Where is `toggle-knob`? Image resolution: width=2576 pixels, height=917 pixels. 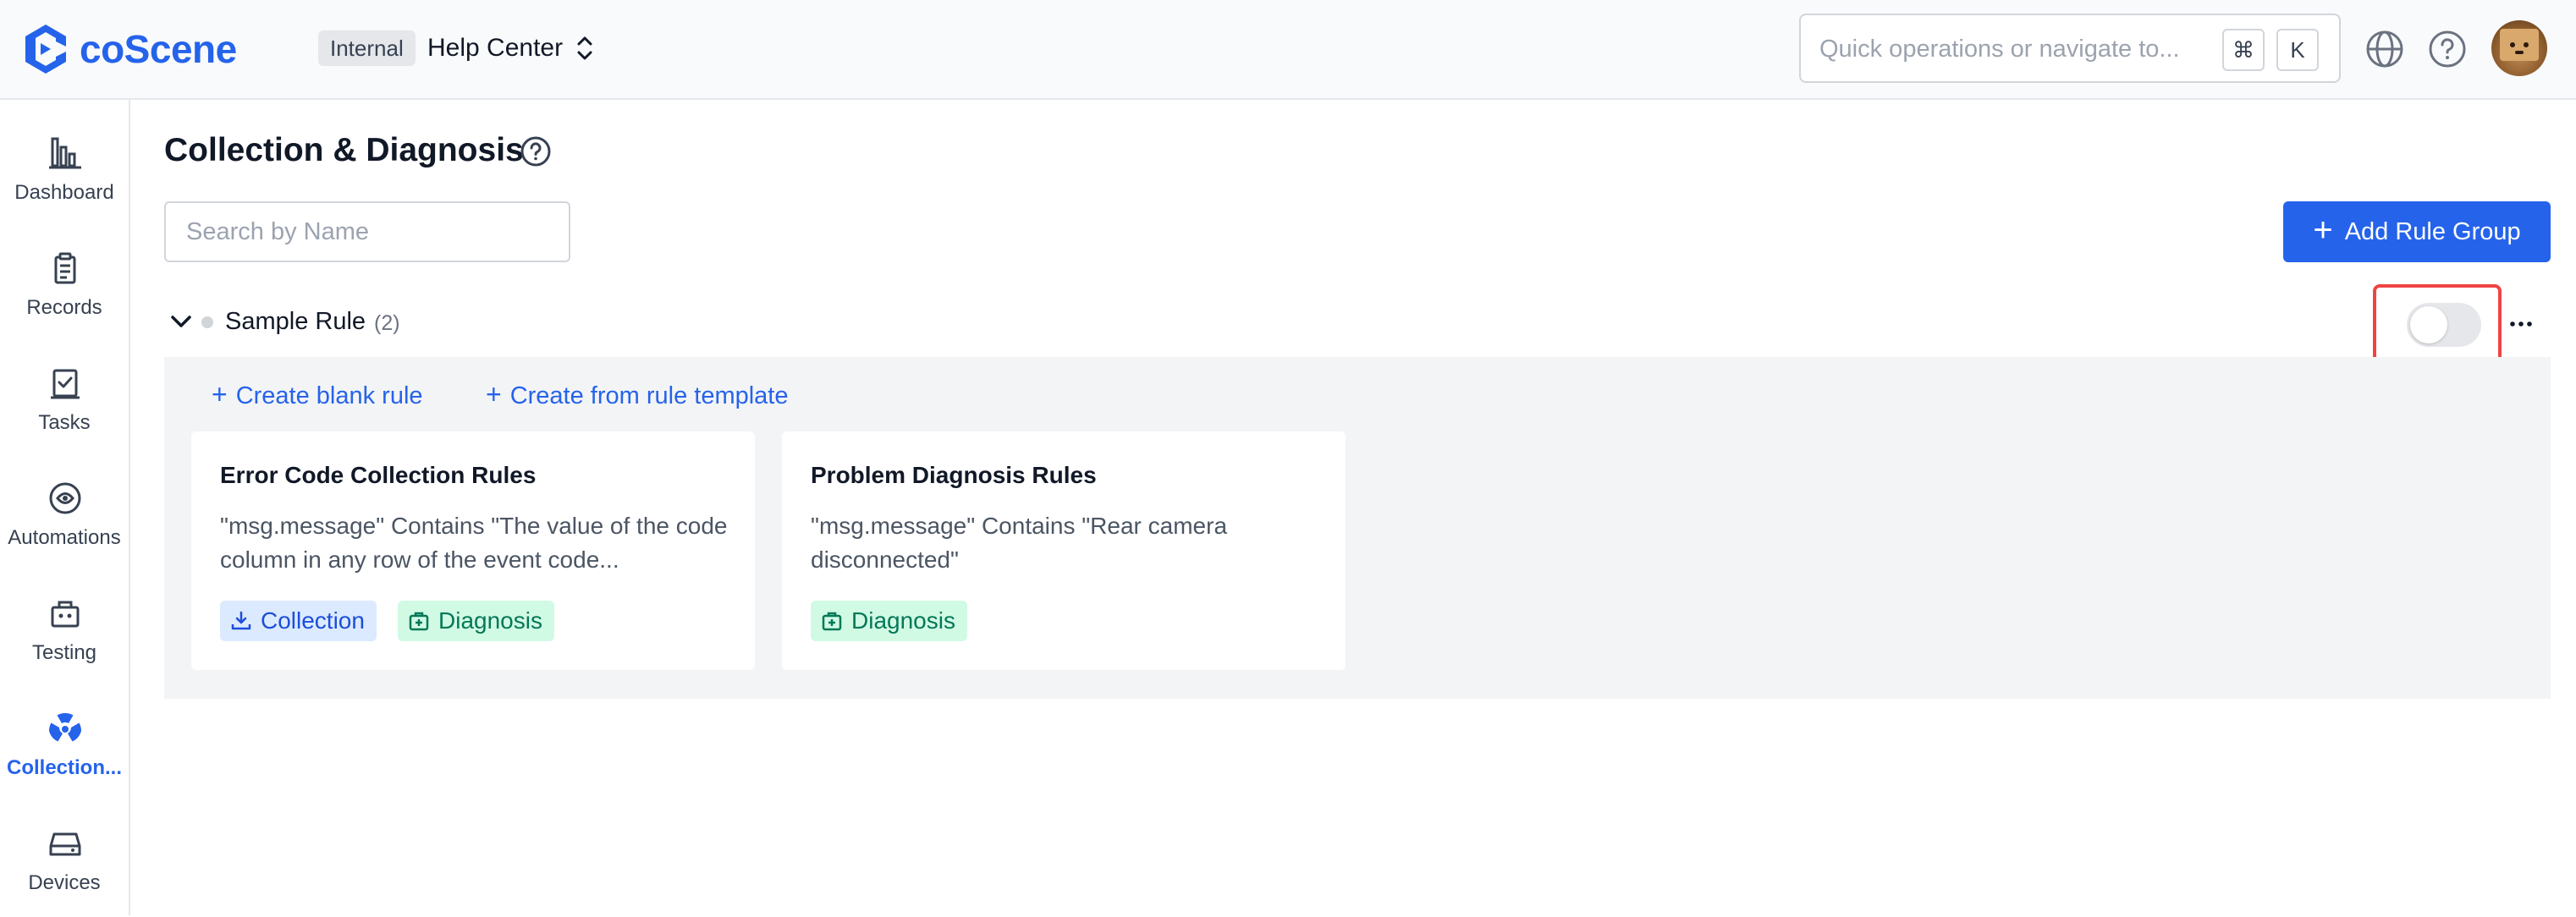 toggle-knob is located at coordinates (2428, 325).